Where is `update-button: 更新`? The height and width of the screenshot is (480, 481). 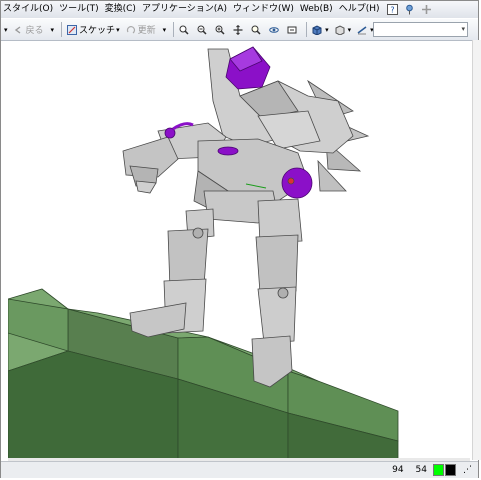 update-button: 更新 is located at coordinates (141, 29).